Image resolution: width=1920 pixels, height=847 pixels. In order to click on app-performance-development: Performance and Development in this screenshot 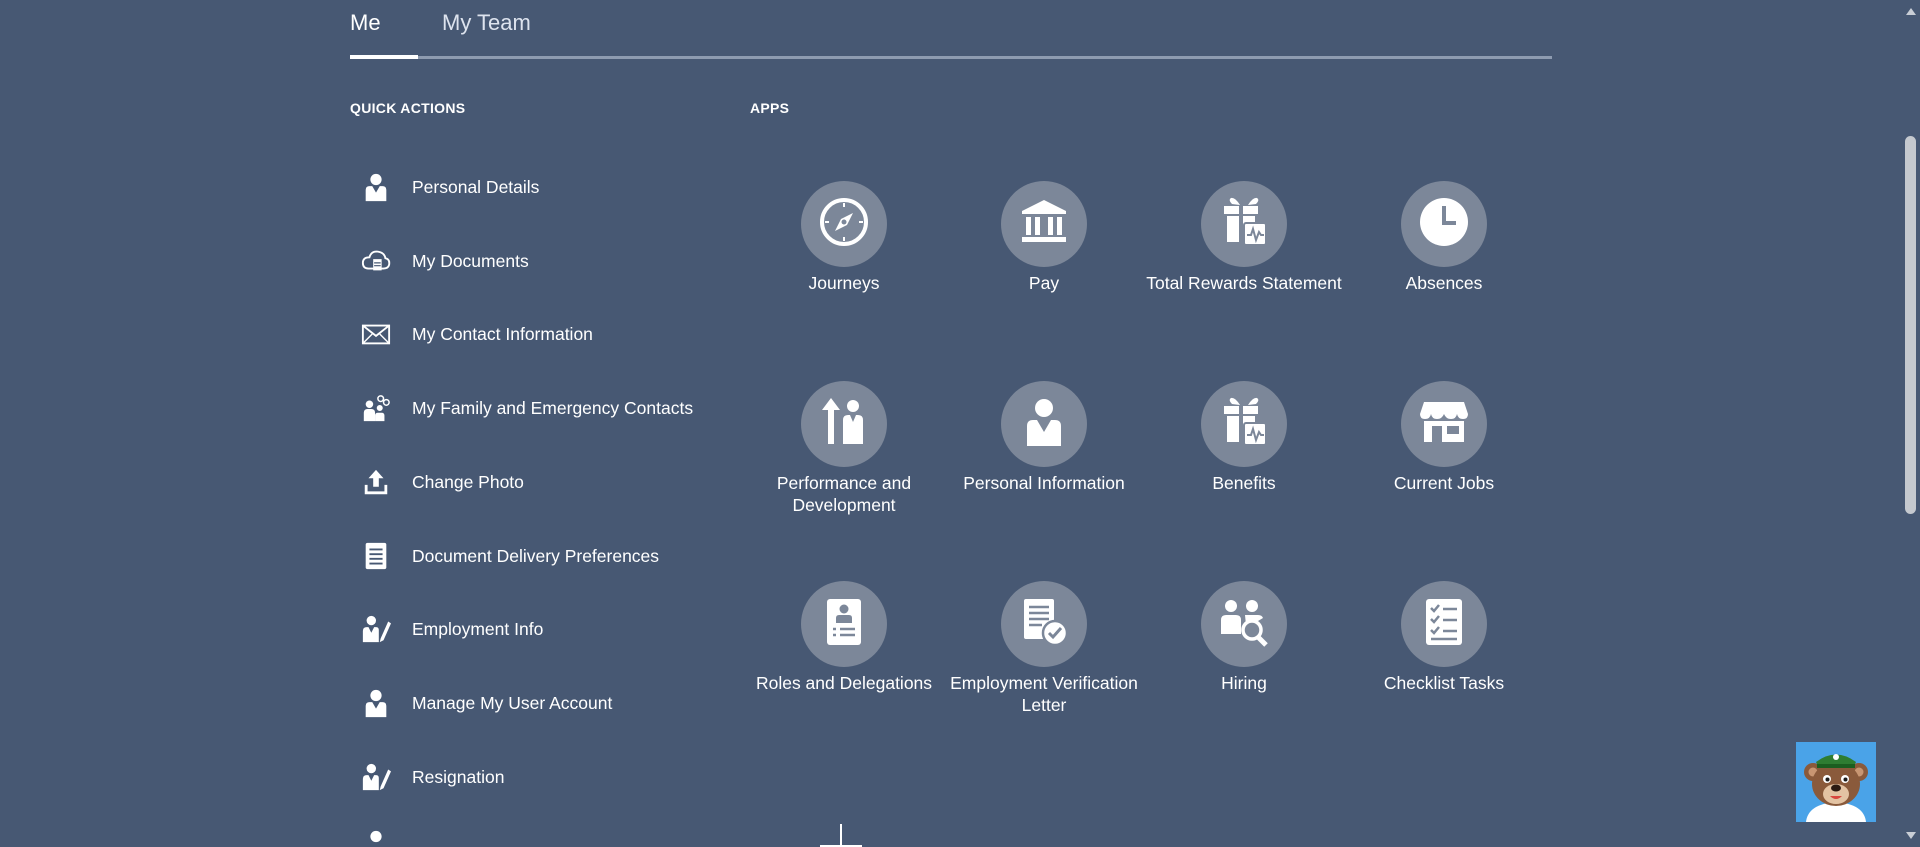, I will do `click(844, 448)`.